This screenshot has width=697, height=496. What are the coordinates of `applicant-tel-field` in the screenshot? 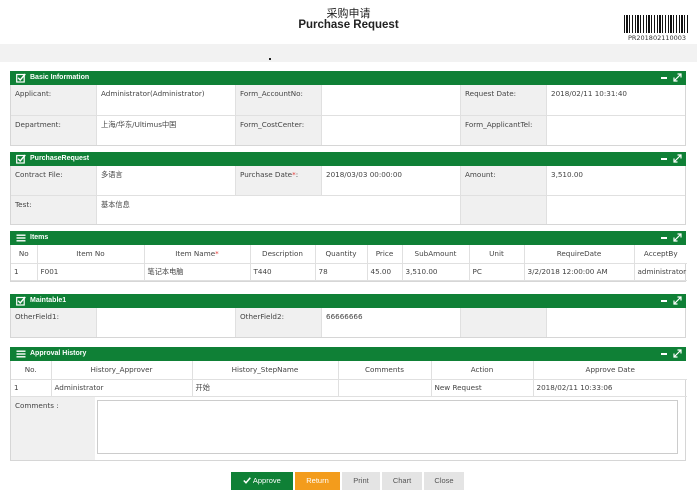 It's located at (615, 130).